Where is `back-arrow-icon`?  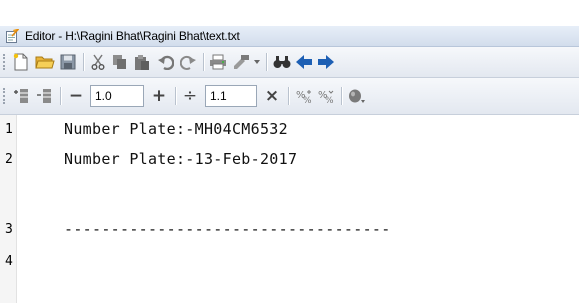 back-arrow-icon is located at coordinates (304, 62).